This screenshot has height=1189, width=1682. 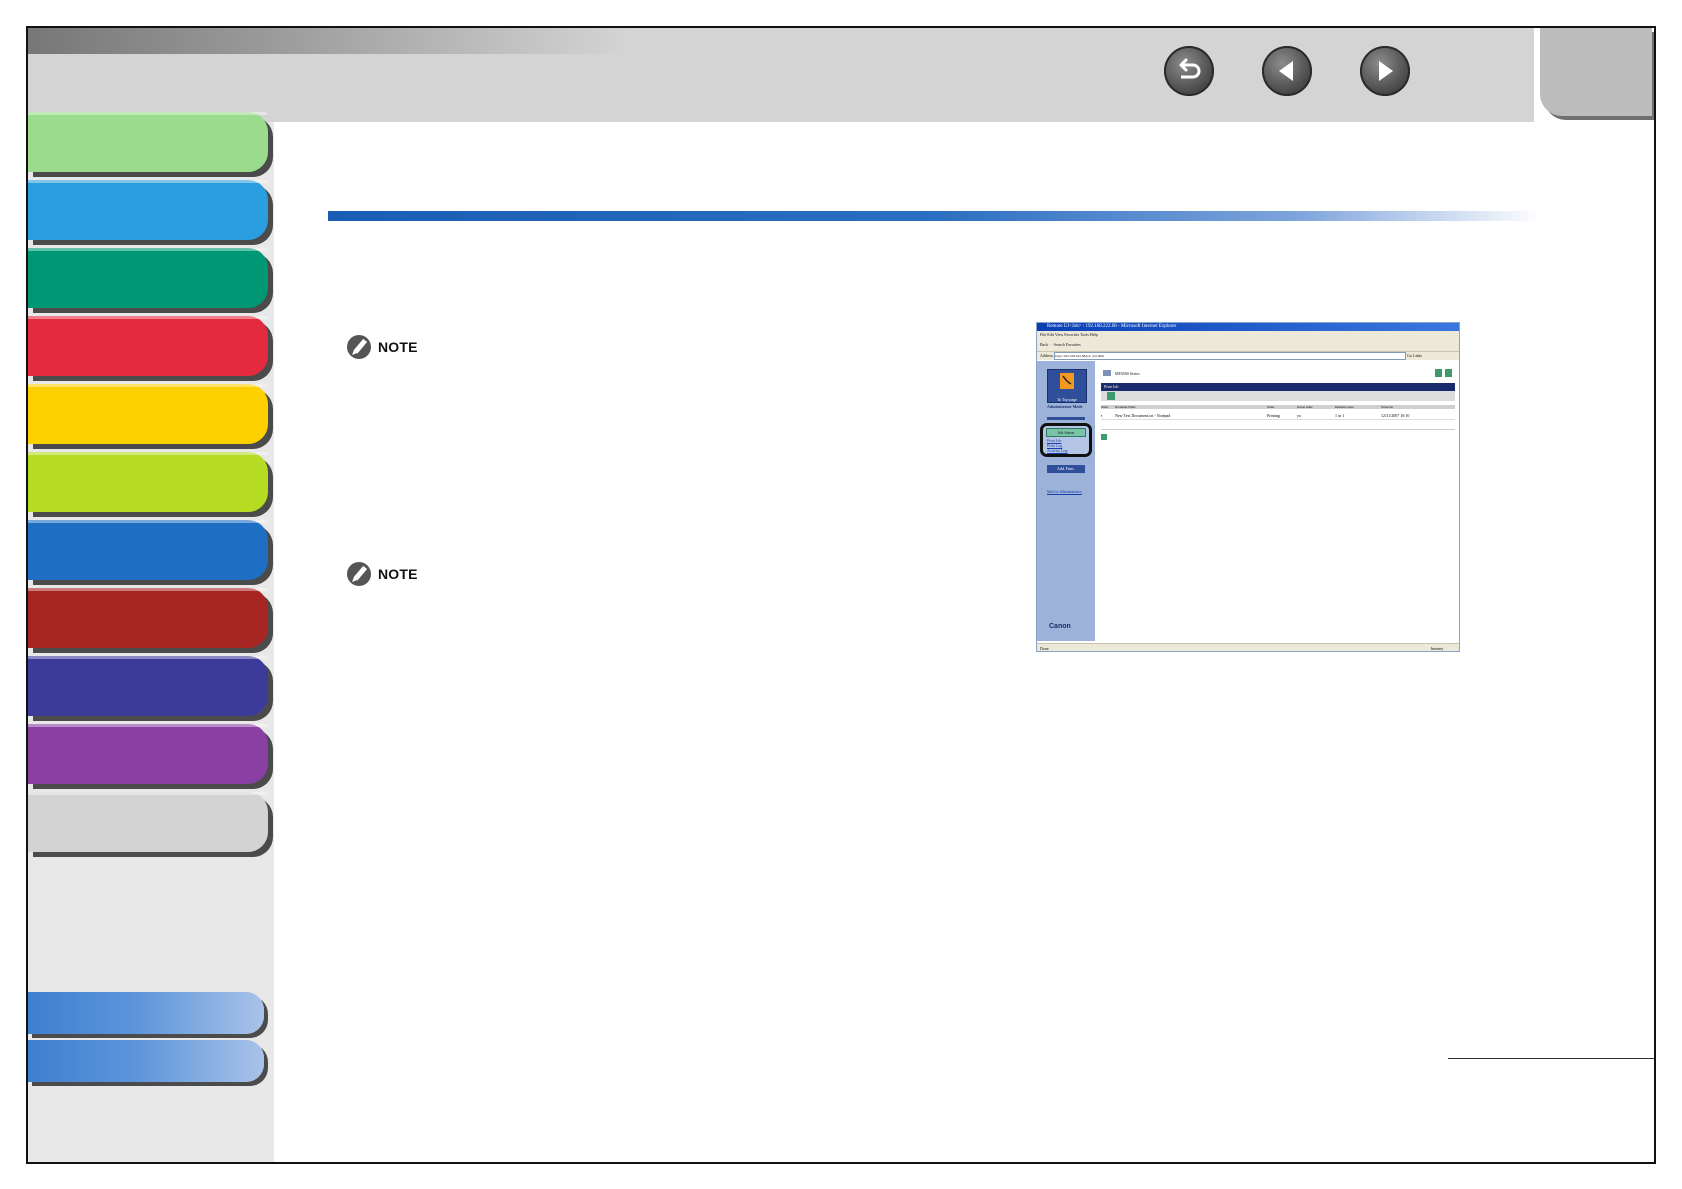 I want to click on ie-toolbar: Back · · Search Favorites, so click(x=1248, y=345).